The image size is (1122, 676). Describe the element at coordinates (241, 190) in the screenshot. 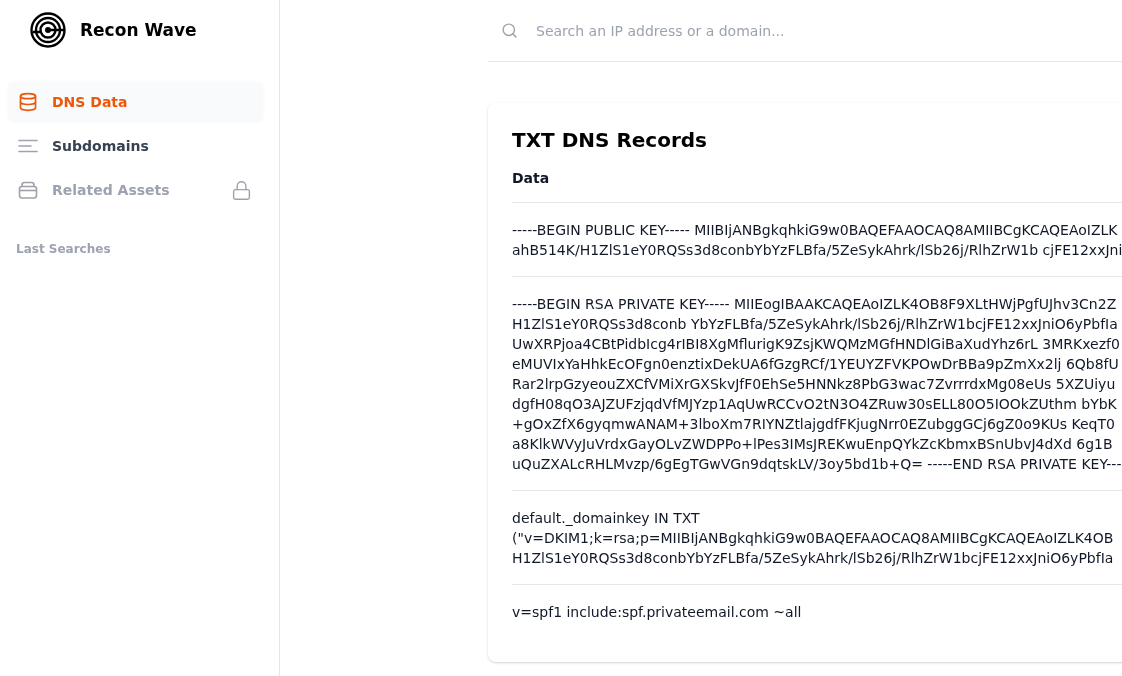

I see `lock-icon` at that location.